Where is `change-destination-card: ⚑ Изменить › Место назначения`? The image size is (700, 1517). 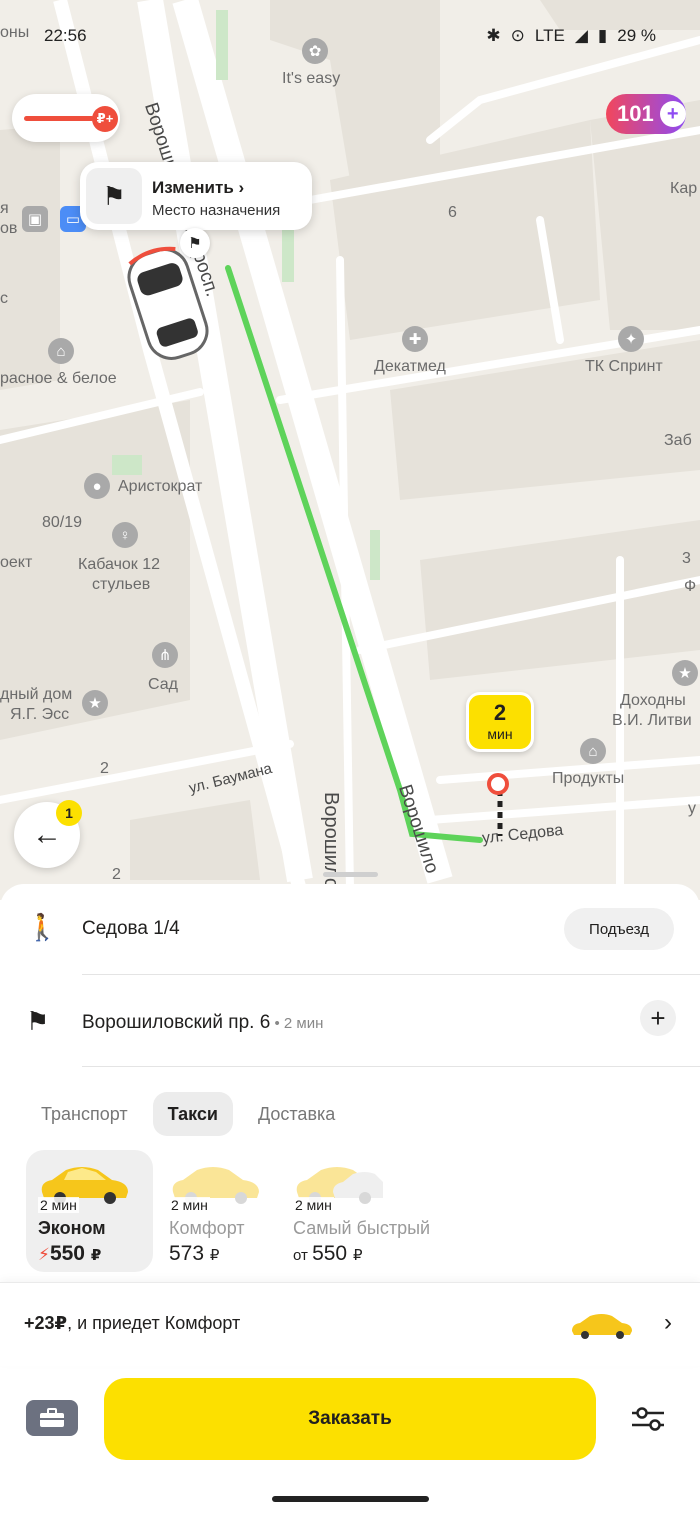
change-destination-card: ⚑ Изменить › Место назначения is located at coordinates (196, 196).